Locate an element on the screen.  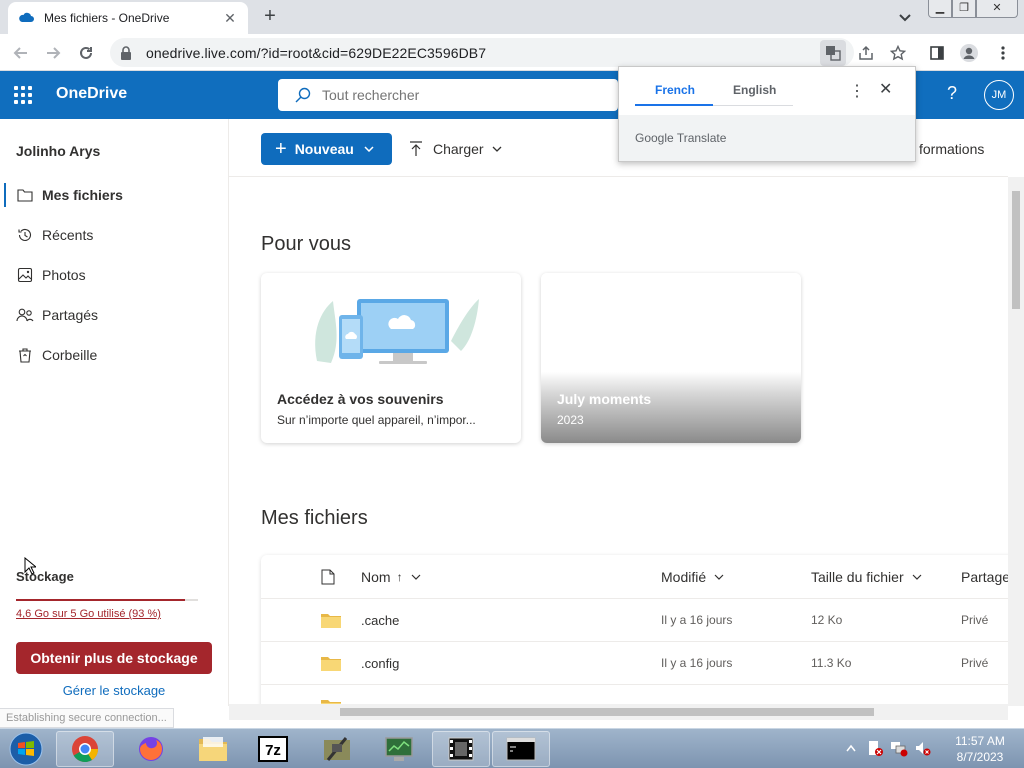
storage-usage-link: 4,6 Go sur 5 Go utilisé (93 %) is located at coordinates (88, 614).